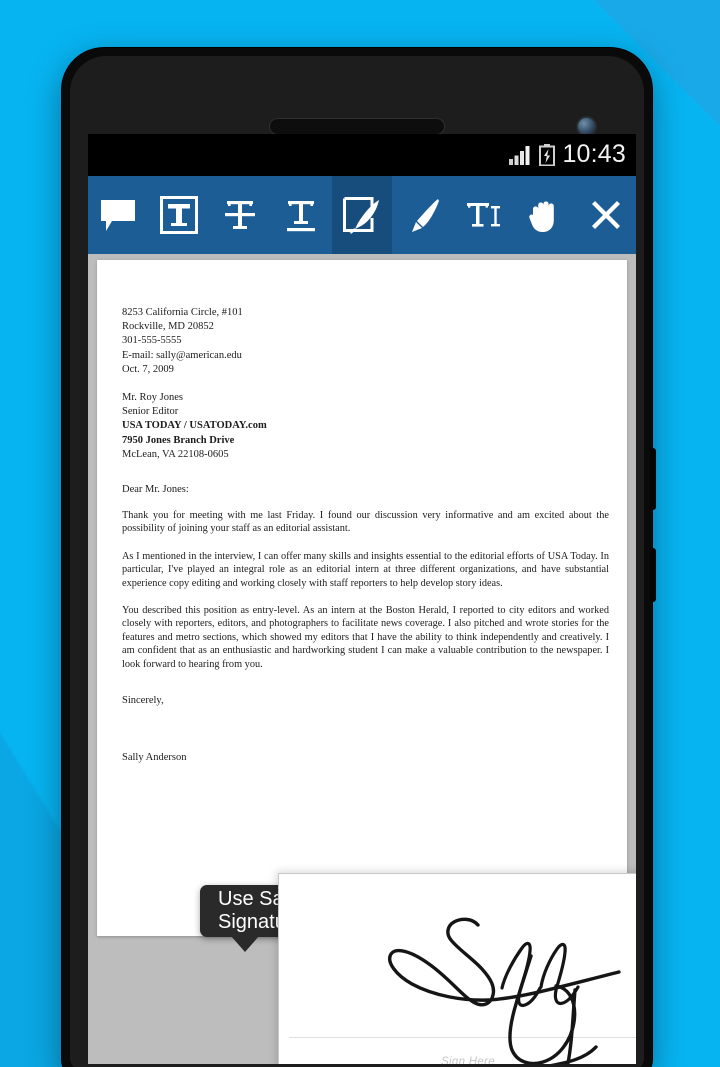  I want to click on comment-tool-button, so click(118, 215).